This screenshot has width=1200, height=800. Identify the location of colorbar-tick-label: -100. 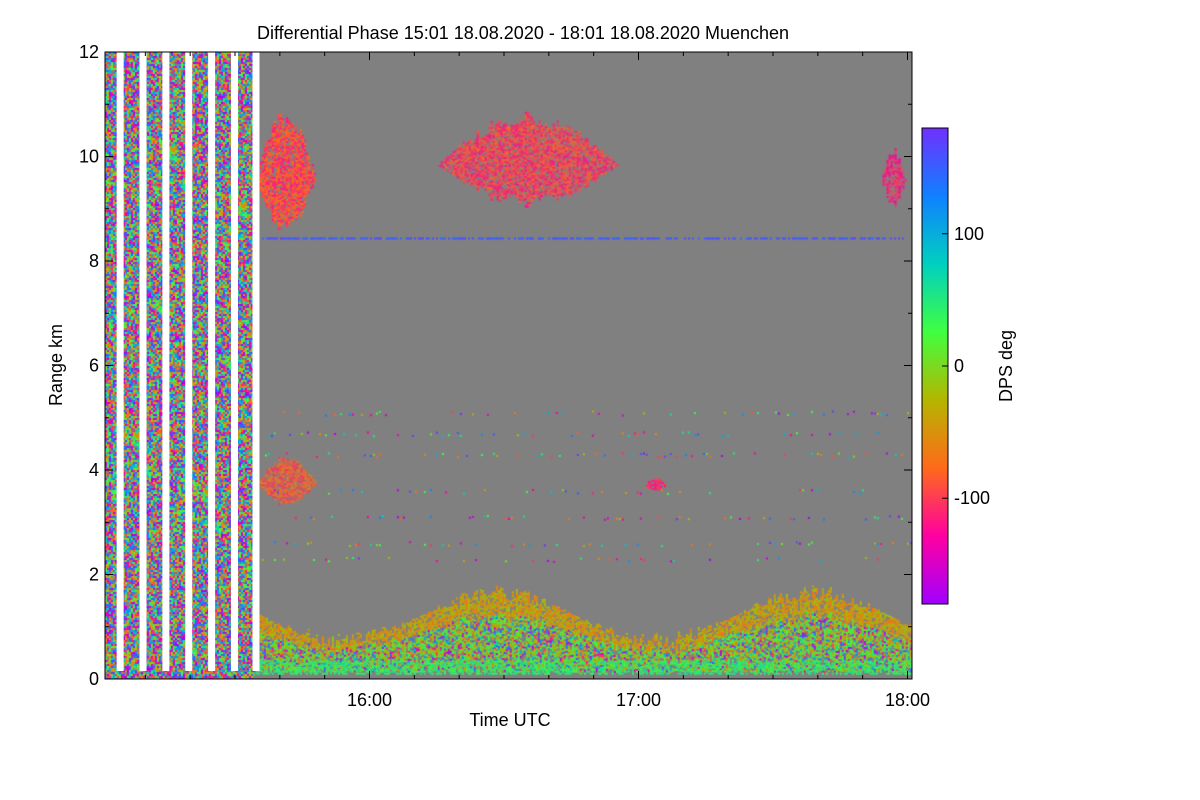
(972, 498).